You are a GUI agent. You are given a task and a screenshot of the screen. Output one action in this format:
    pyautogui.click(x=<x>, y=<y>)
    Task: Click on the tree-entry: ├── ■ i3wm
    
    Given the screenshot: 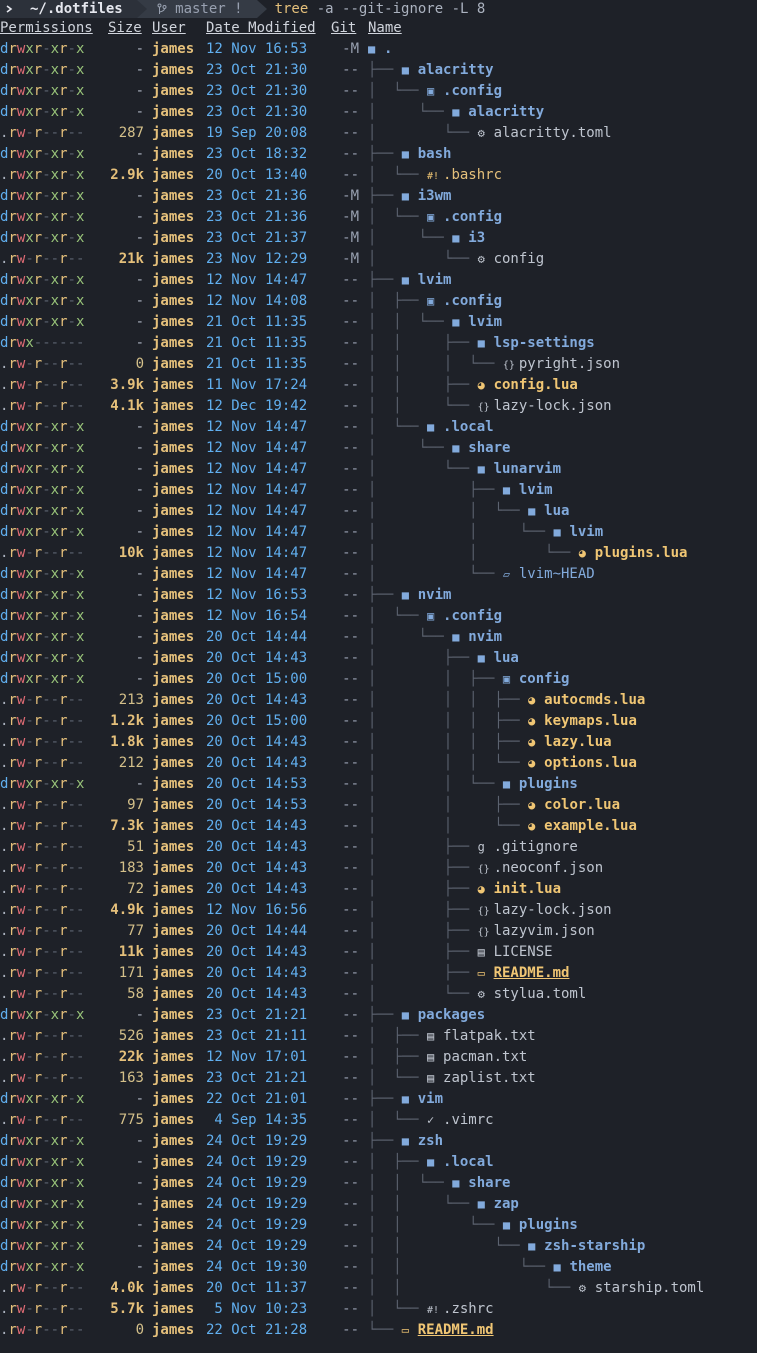 What is the action you would take?
    pyautogui.click(x=409, y=196)
    